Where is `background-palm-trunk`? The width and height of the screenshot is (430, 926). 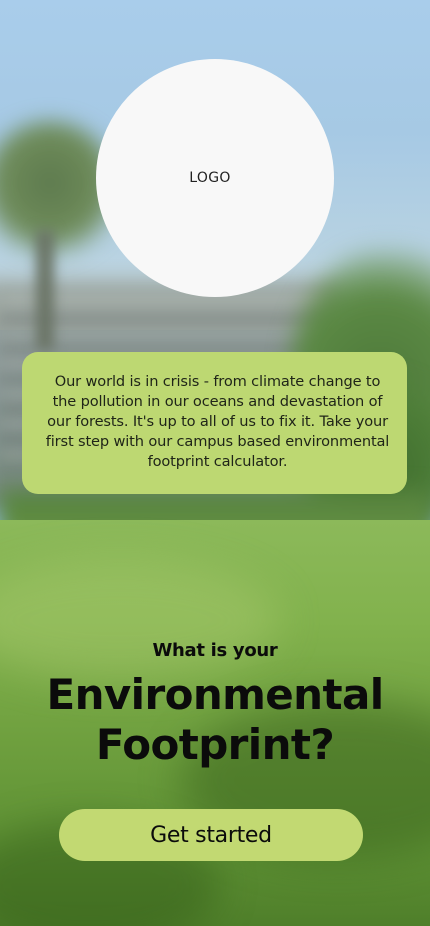
background-palm-trunk is located at coordinates (45, 290).